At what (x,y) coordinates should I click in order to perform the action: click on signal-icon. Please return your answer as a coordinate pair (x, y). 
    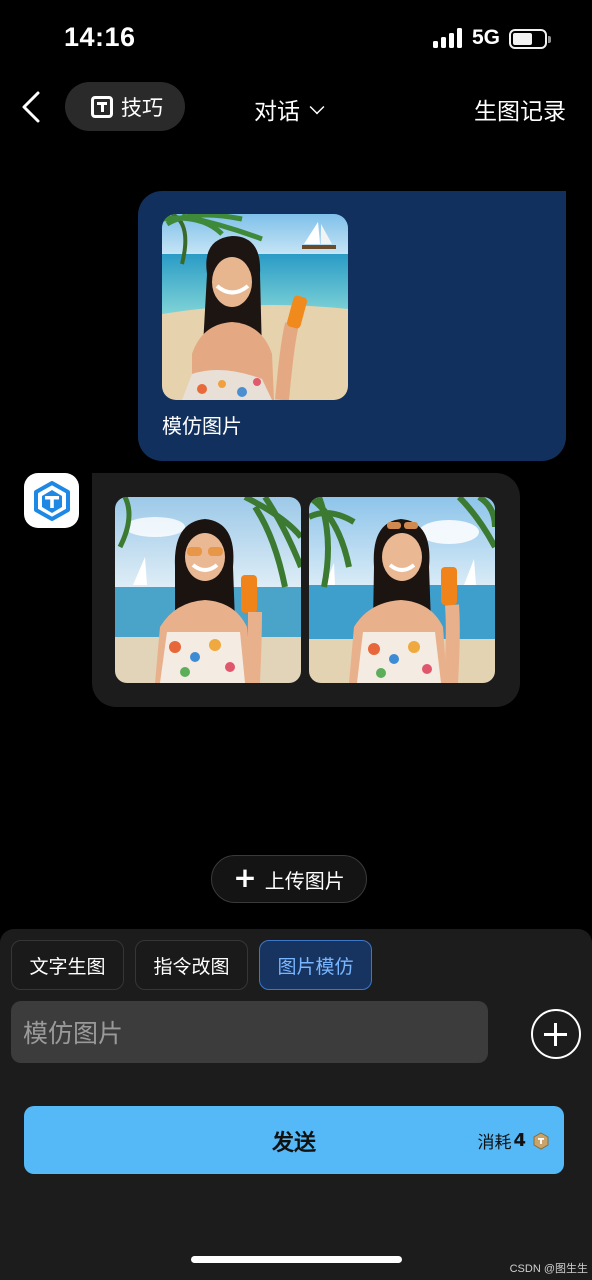
    Looking at the image, I should click on (448, 38).